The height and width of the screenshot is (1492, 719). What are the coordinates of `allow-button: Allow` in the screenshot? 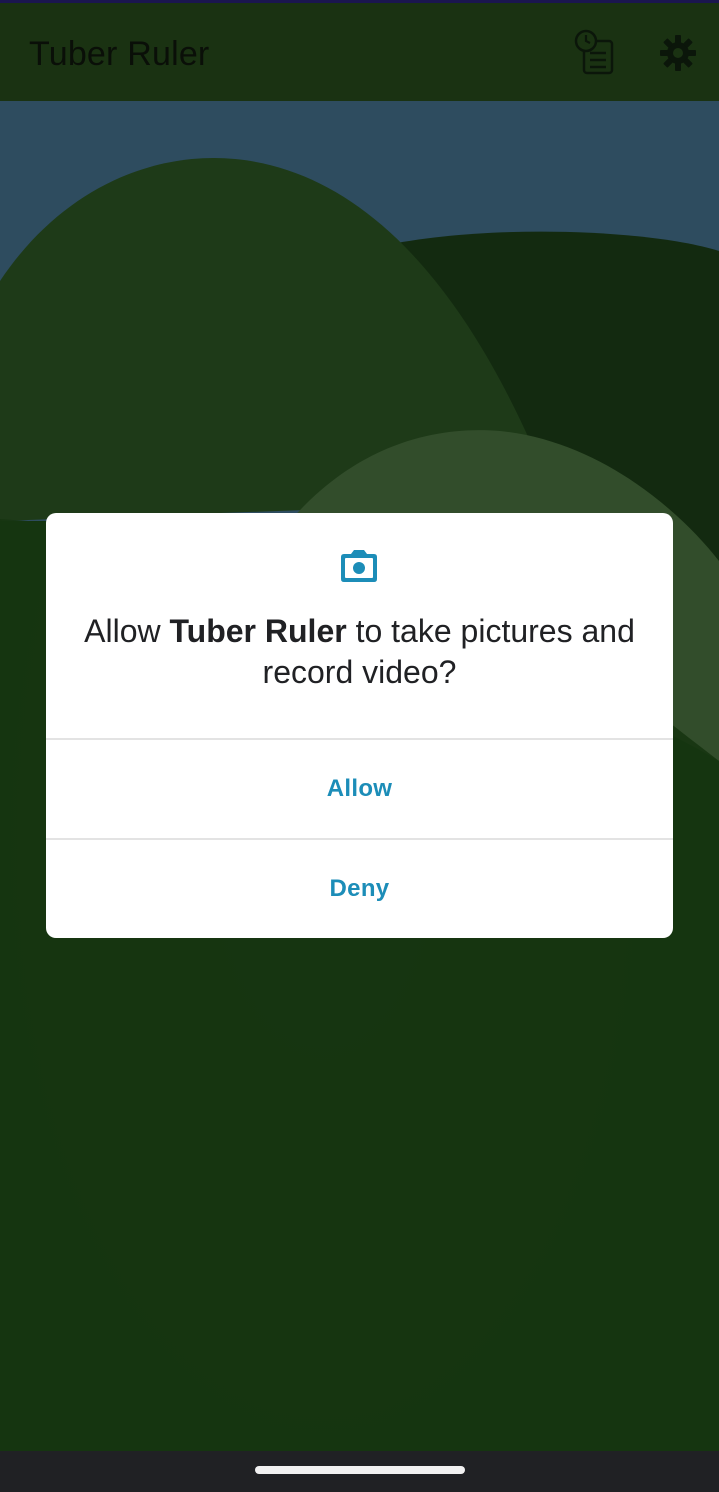 It's located at (359, 789).